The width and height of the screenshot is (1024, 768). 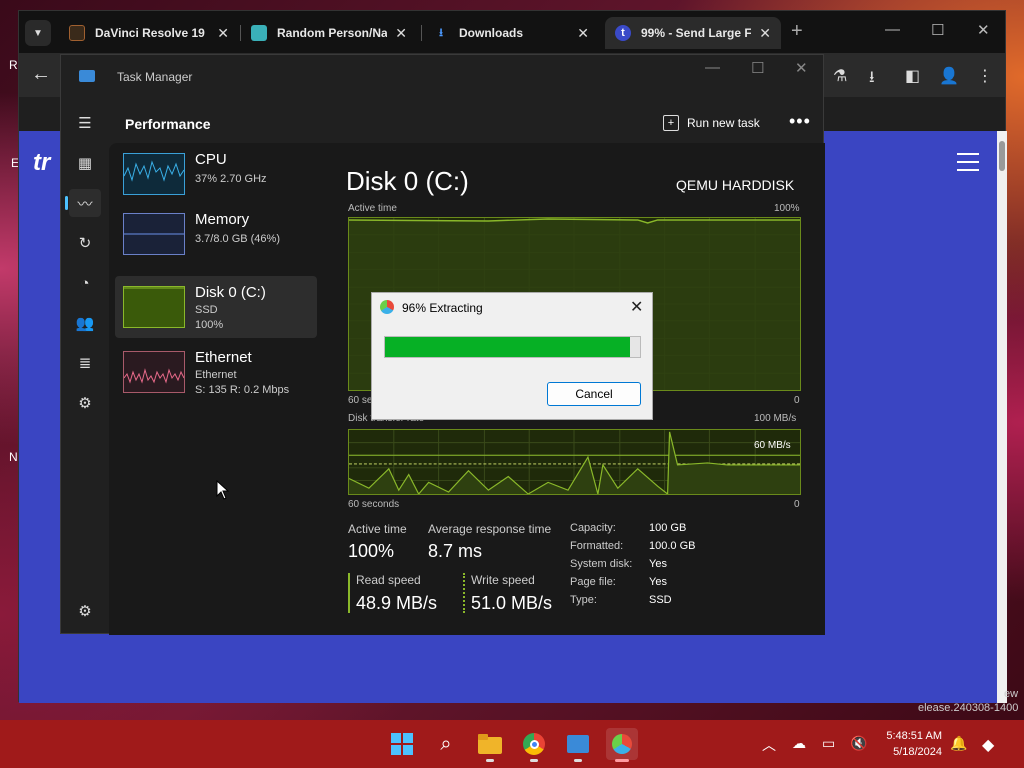 What do you see at coordinates (85, 363) in the screenshot?
I see `details-icon: ≣` at bounding box center [85, 363].